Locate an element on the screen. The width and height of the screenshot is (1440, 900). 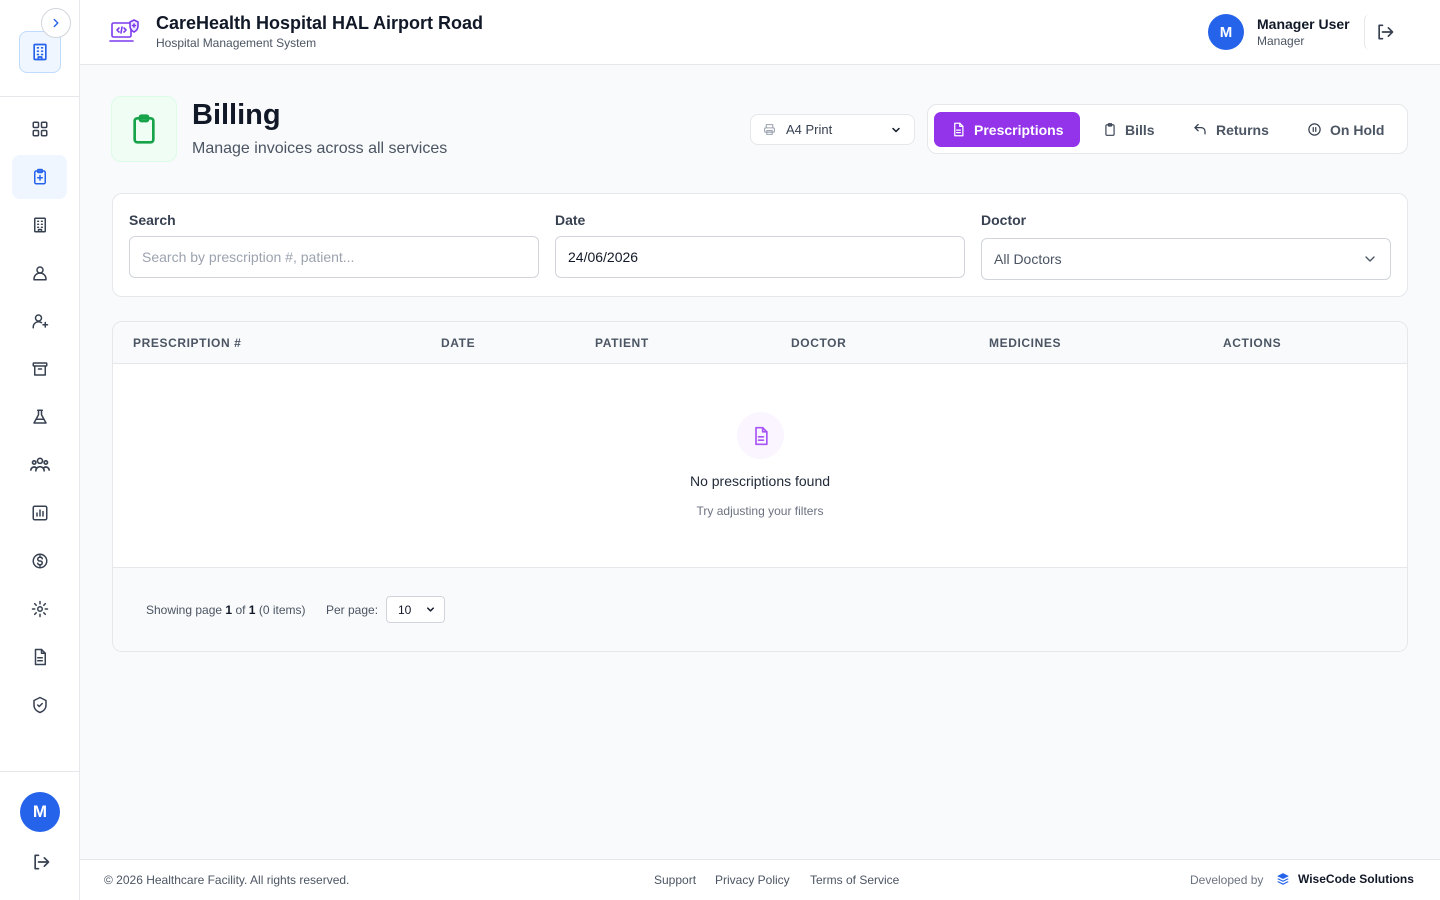
sidebar-item-security is located at coordinates (39, 705).